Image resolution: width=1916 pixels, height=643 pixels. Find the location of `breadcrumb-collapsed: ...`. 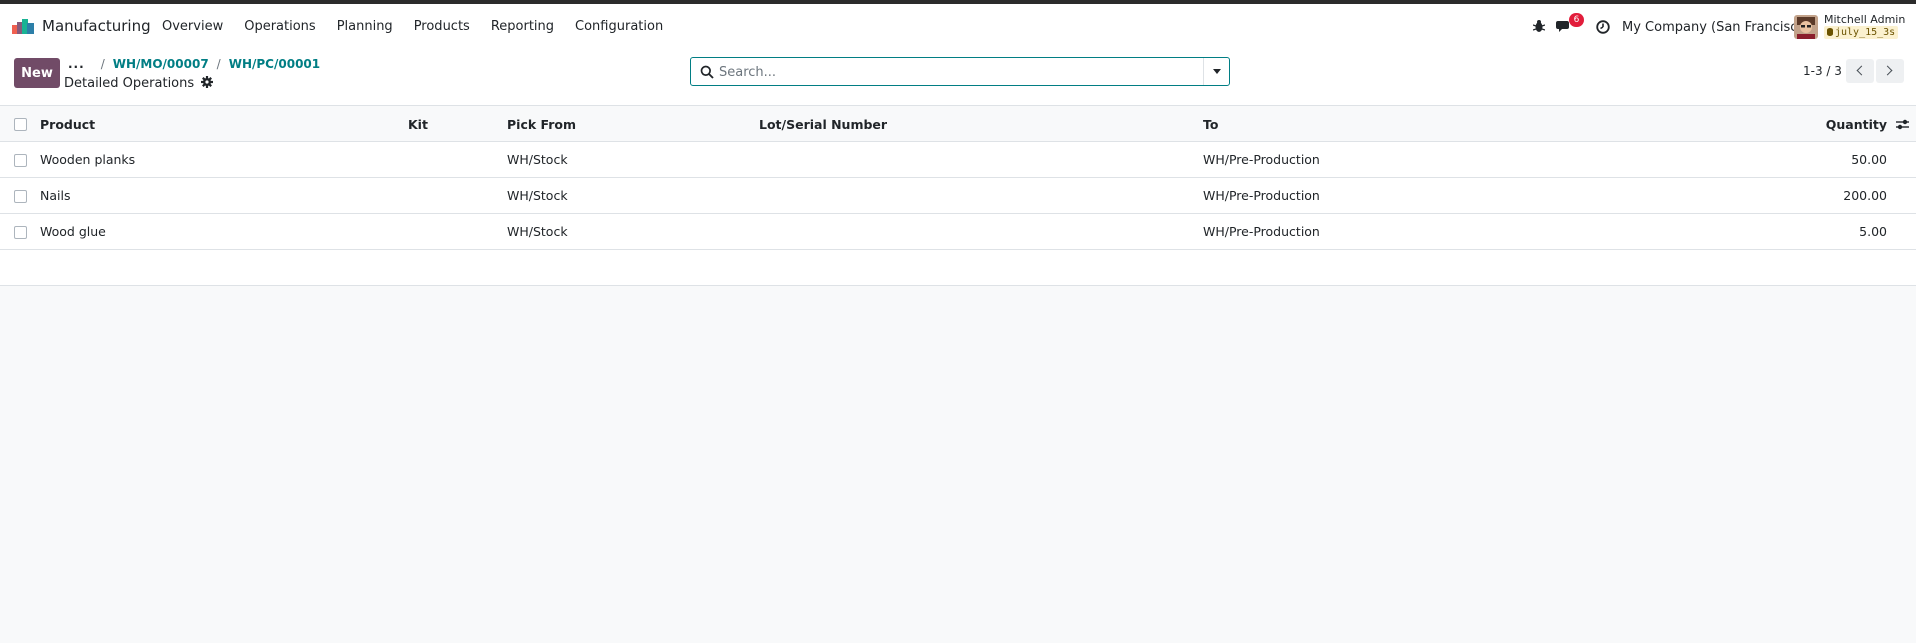

breadcrumb-collapsed: ... is located at coordinates (76, 64).